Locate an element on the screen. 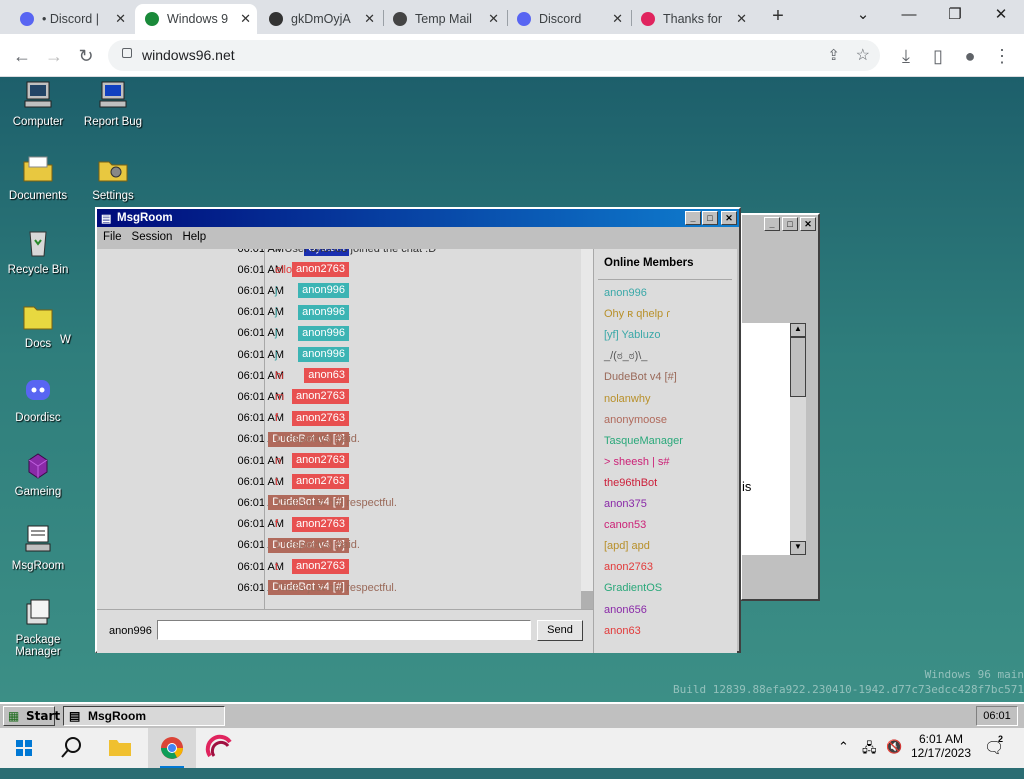 The height and width of the screenshot is (779, 1024). member-item: > sheesh | s# is located at coordinates (637, 462).